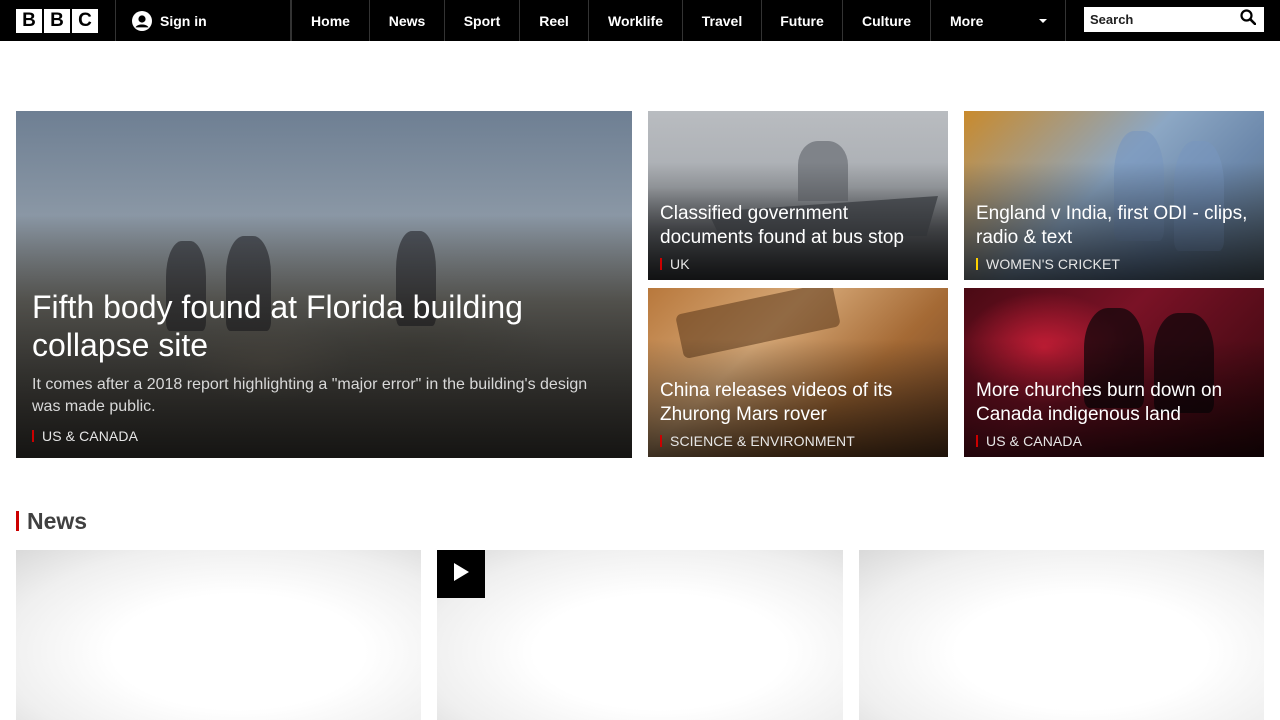  What do you see at coordinates (640, 635) in the screenshot?
I see `news-card-video-placeholder` at bounding box center [640, 635].